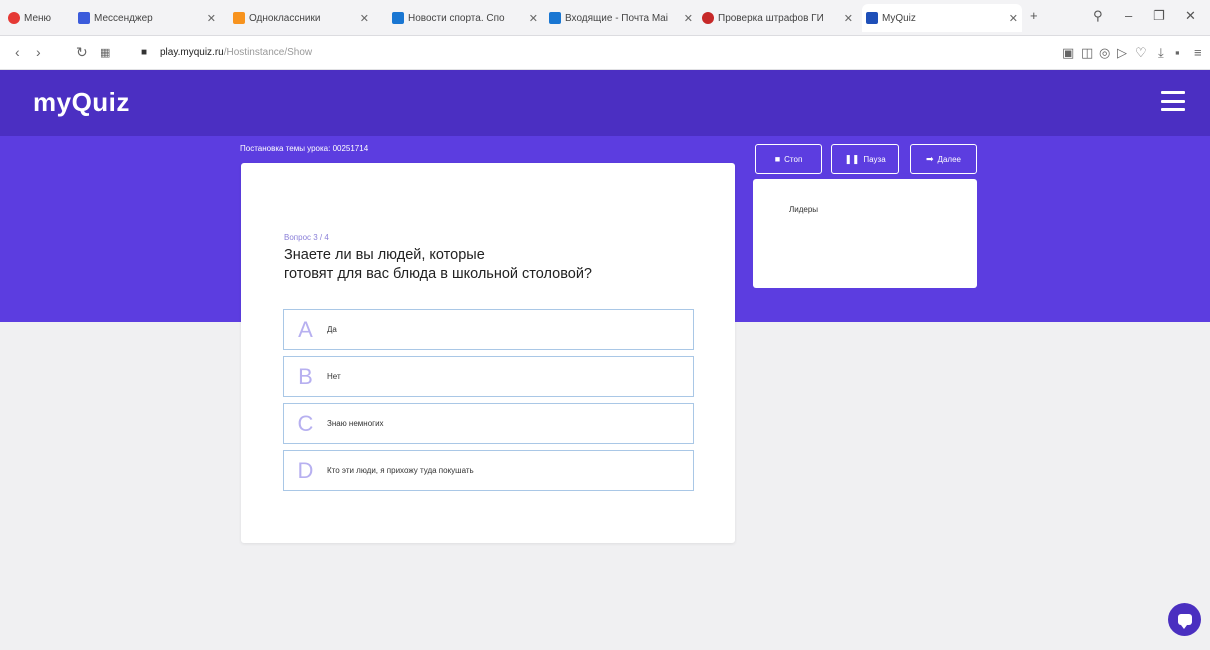 The width and height of the screenshot is (1210, 650). I want to click on minimize-icon: –, so click(1128, 15).